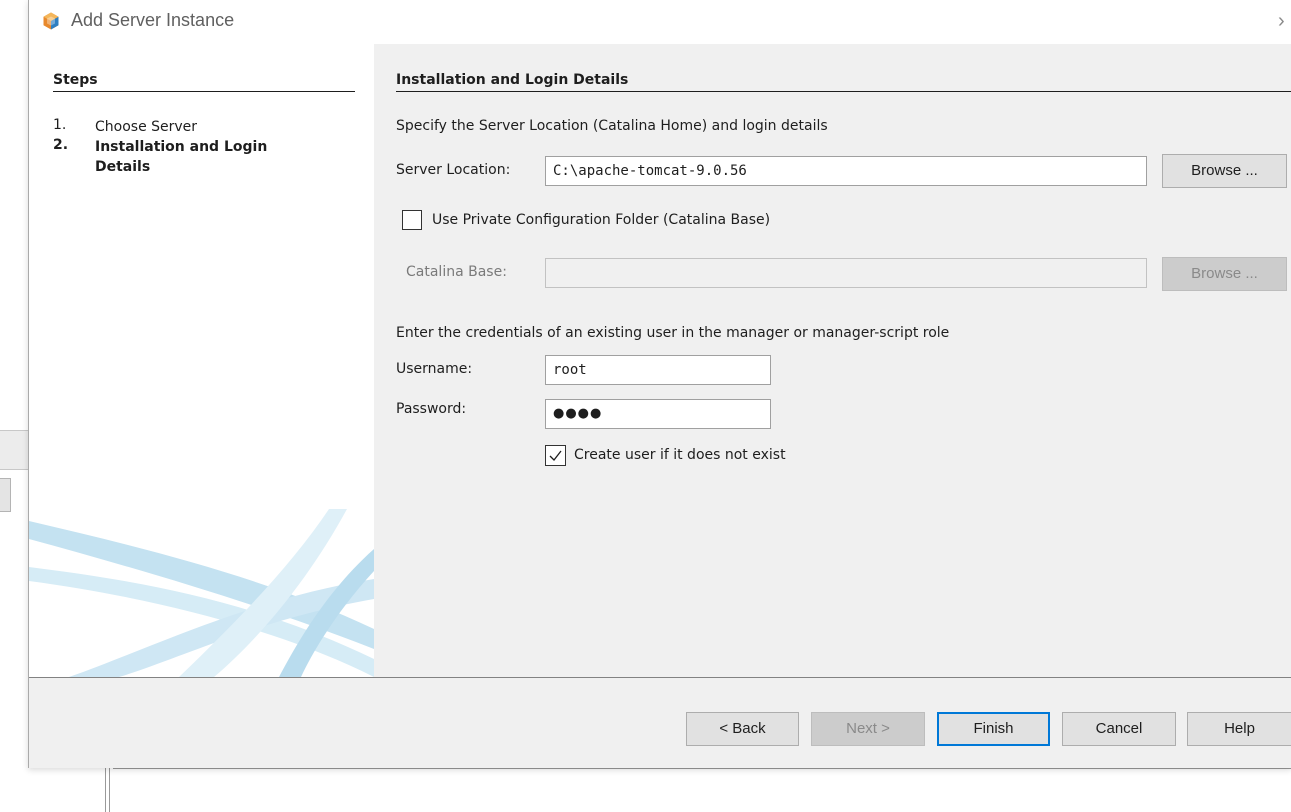 The width and height of the screenshot is (1291, 812). I want to click on username-label: Username:, so click(434, 369).